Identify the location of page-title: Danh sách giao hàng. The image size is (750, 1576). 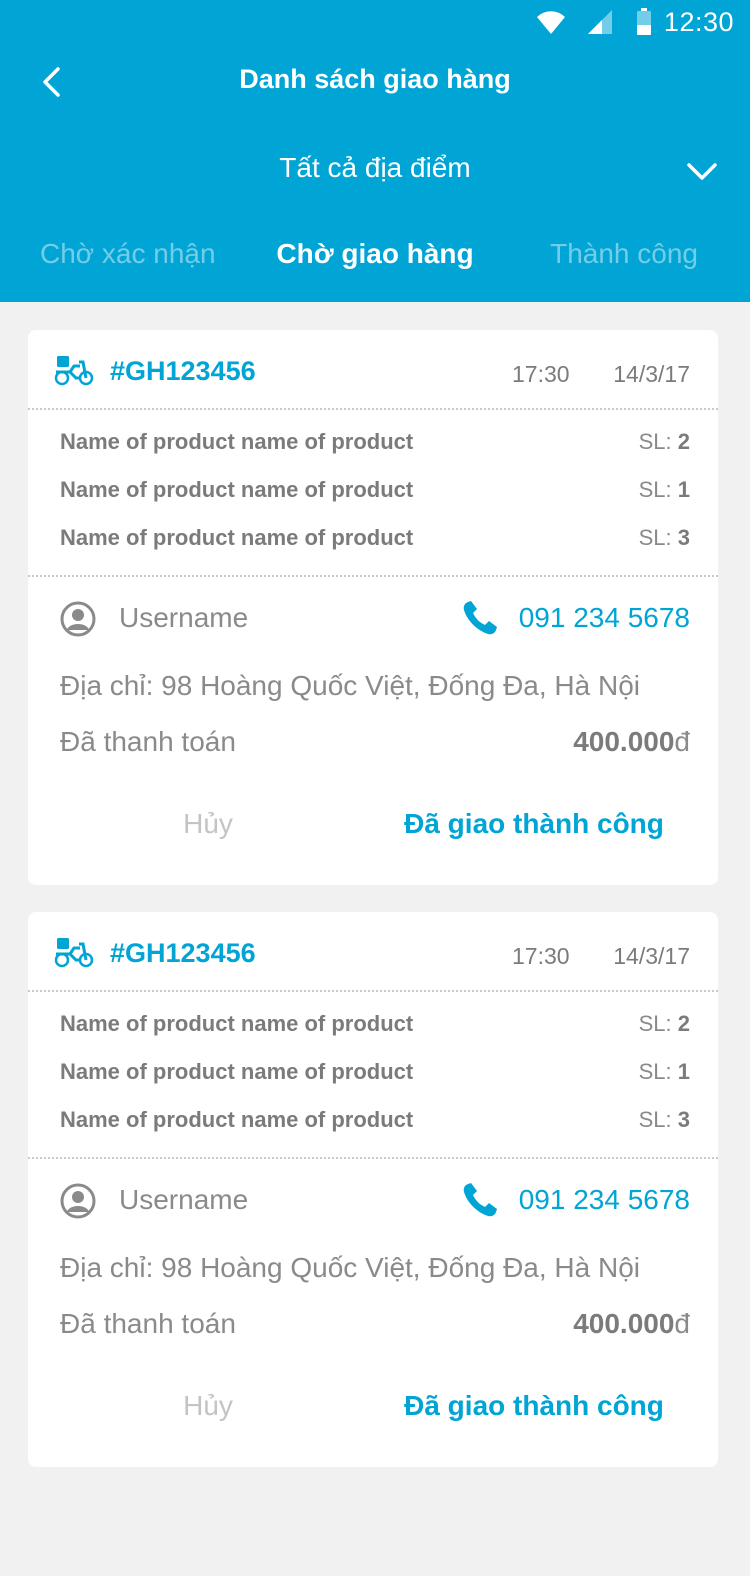
(375, 79).